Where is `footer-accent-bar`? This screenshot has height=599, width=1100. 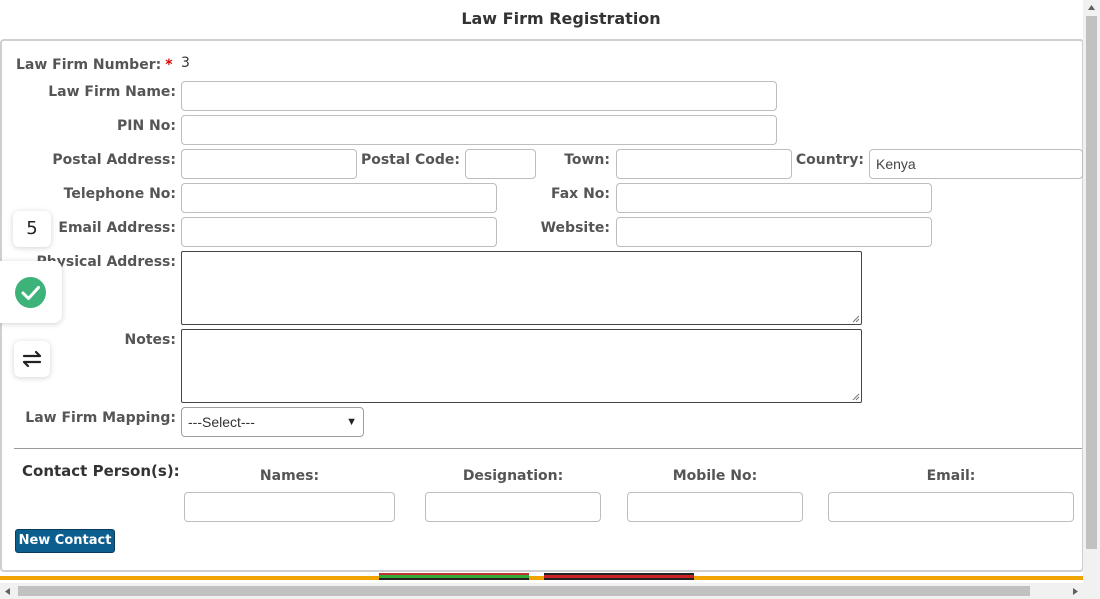 footer-accent-bar is located at coordinates (541, 578).